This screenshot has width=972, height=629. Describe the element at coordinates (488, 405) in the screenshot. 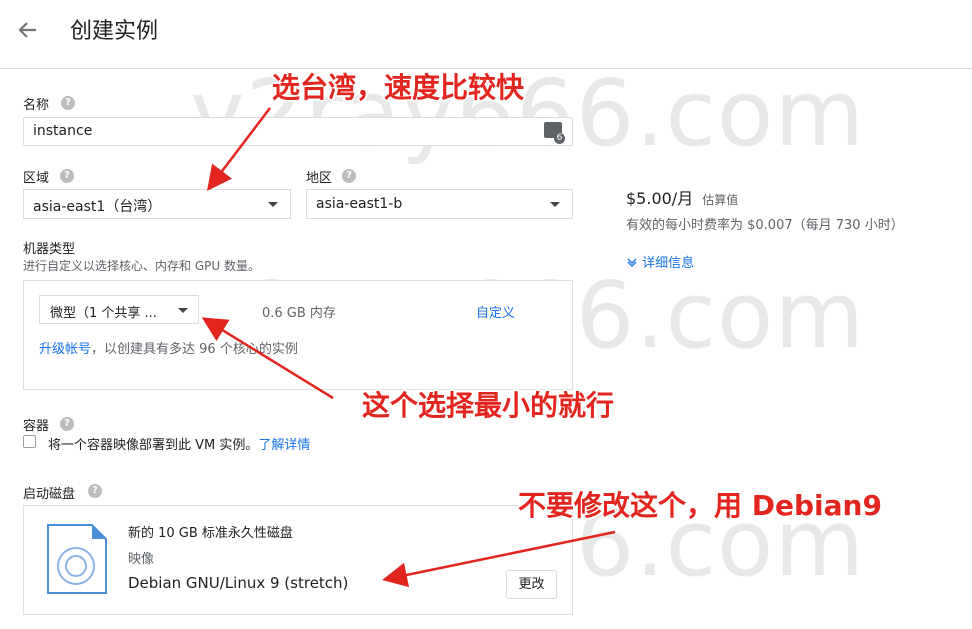

I see `annotation-machine-type: 这个选择最小的就行` at that location.